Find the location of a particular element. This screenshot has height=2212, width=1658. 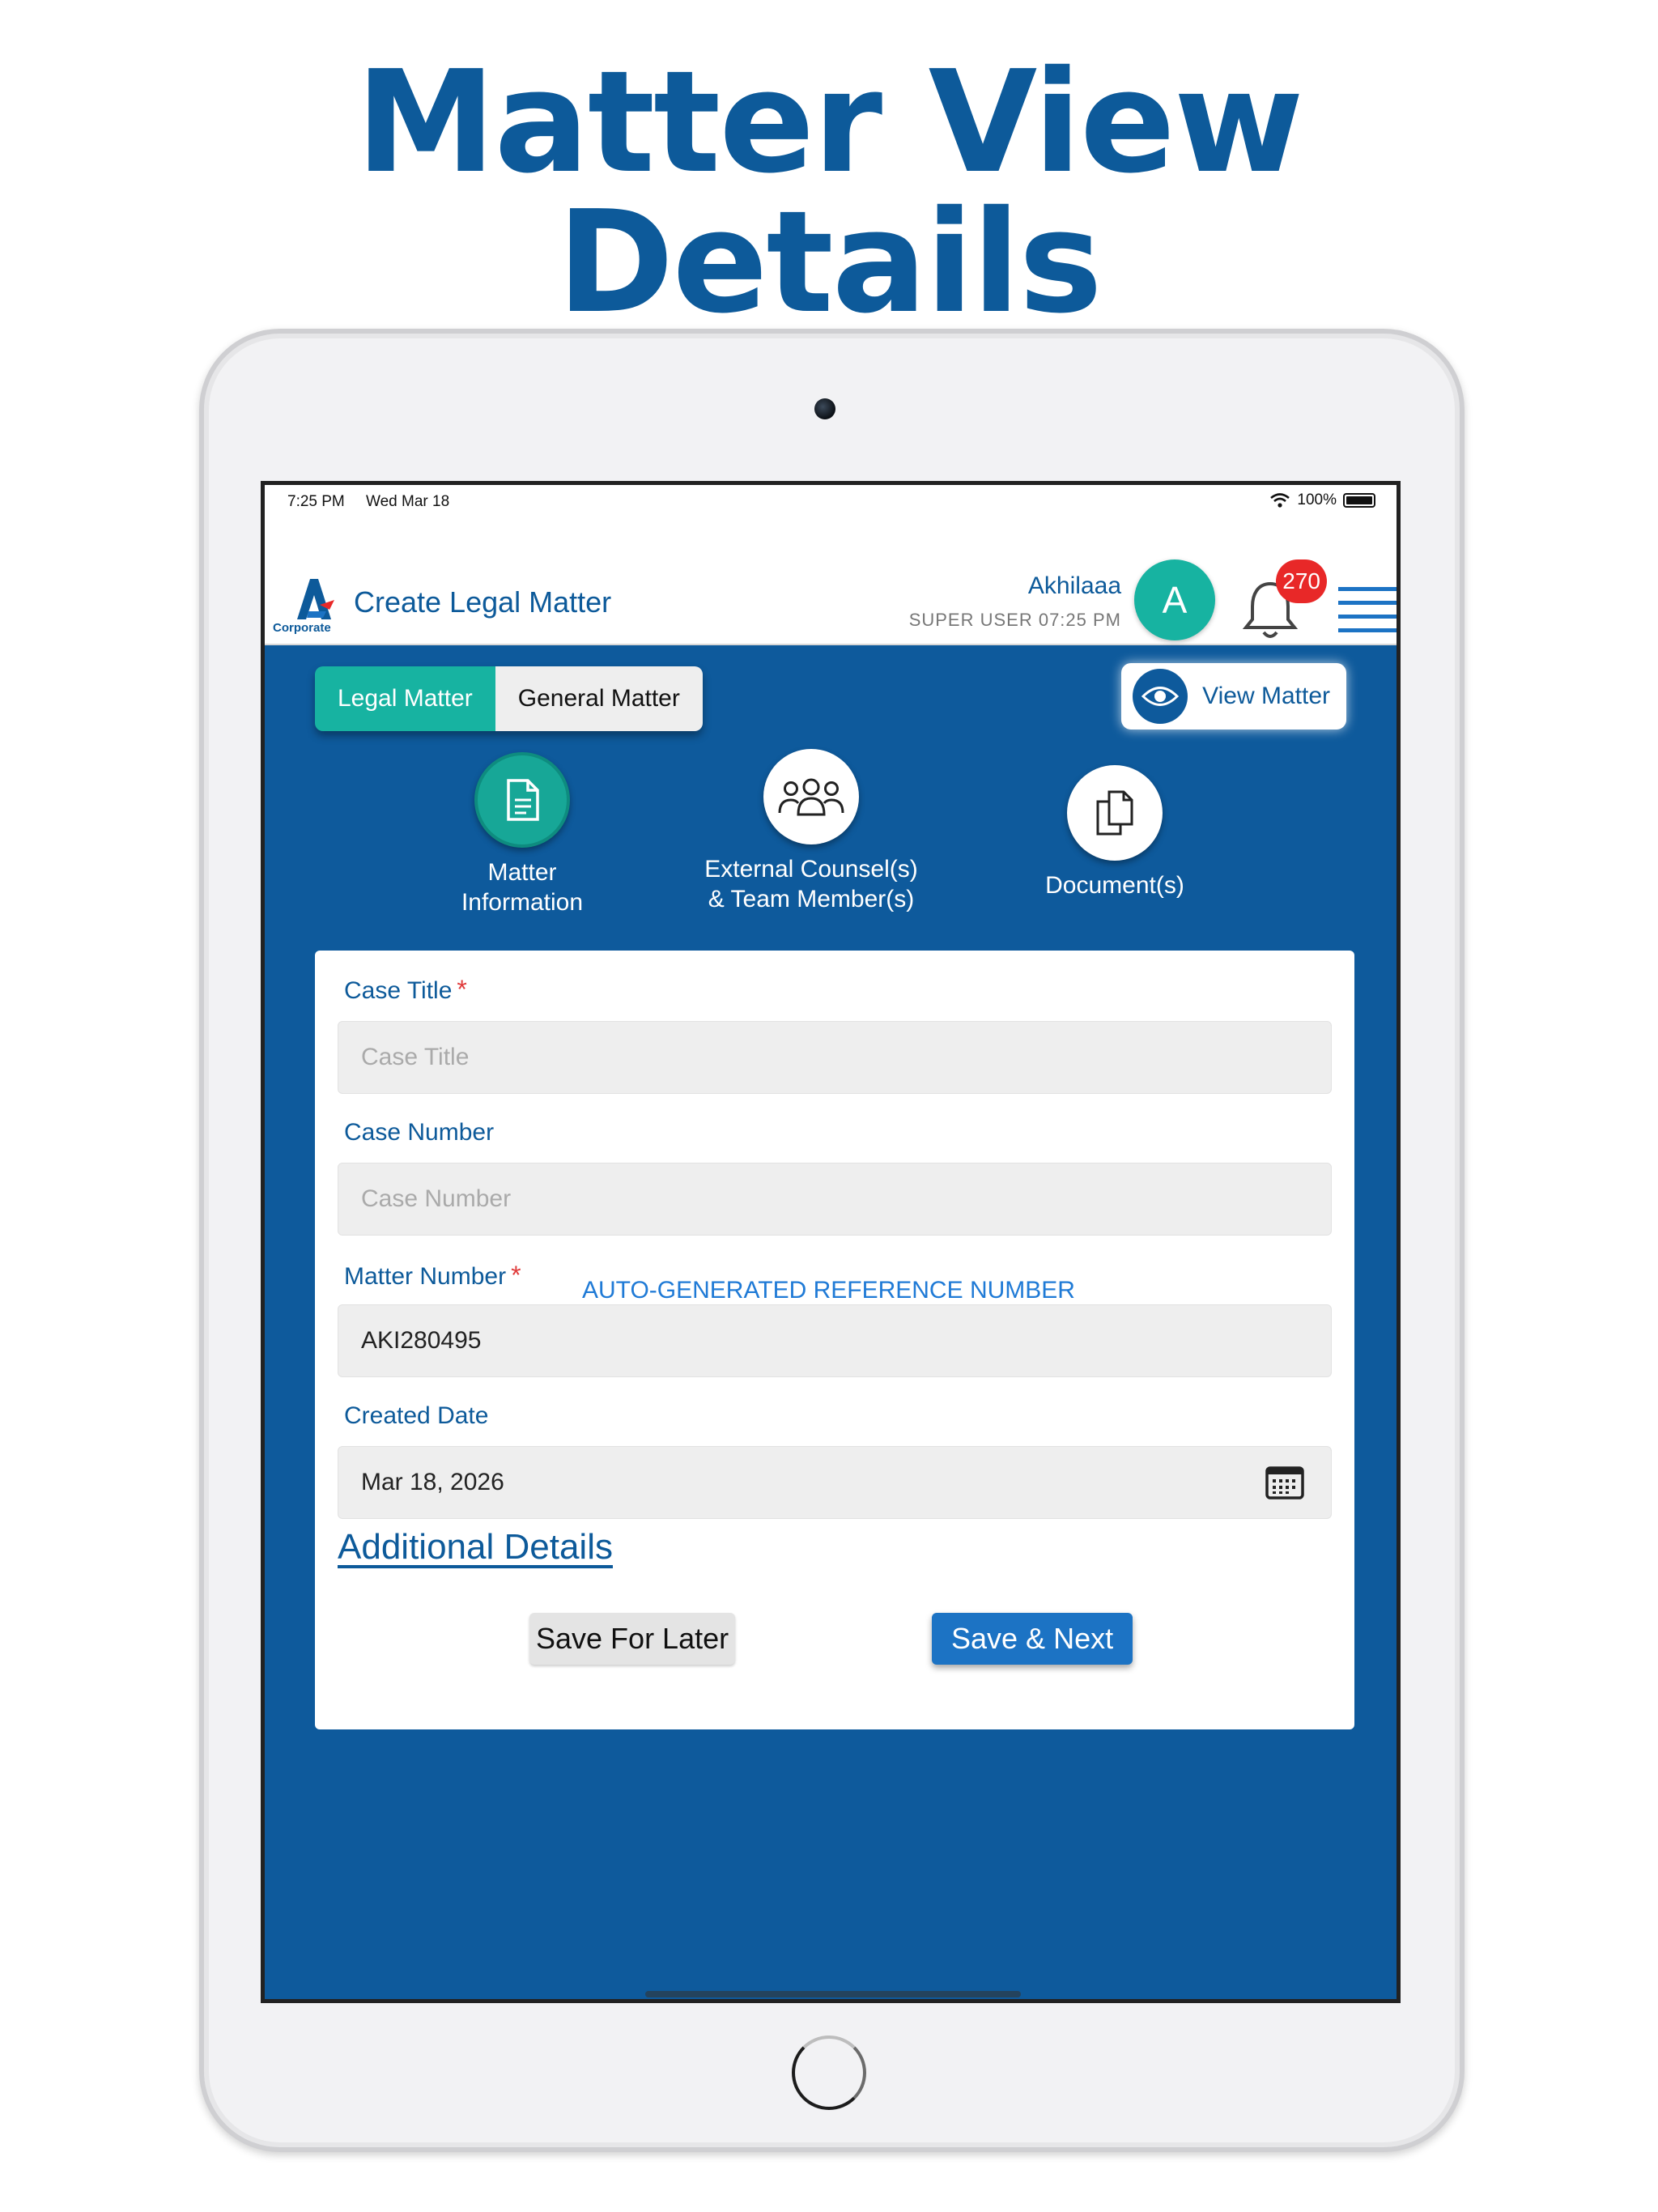

battery-percent: 100% is located at coordinates (1317, 500).